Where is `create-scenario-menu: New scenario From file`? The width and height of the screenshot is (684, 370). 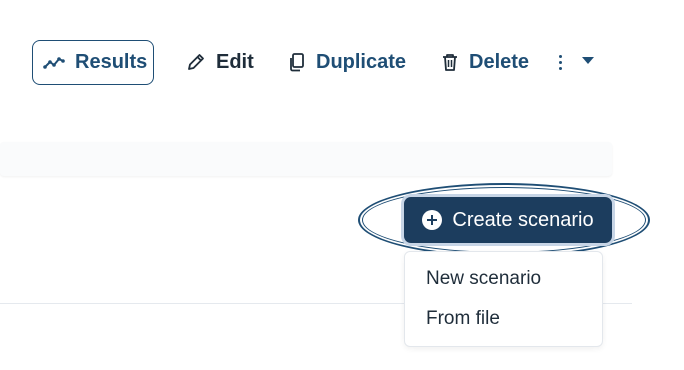
create-scenario-menu: New scenario From file is located at coordinates (503, 299).